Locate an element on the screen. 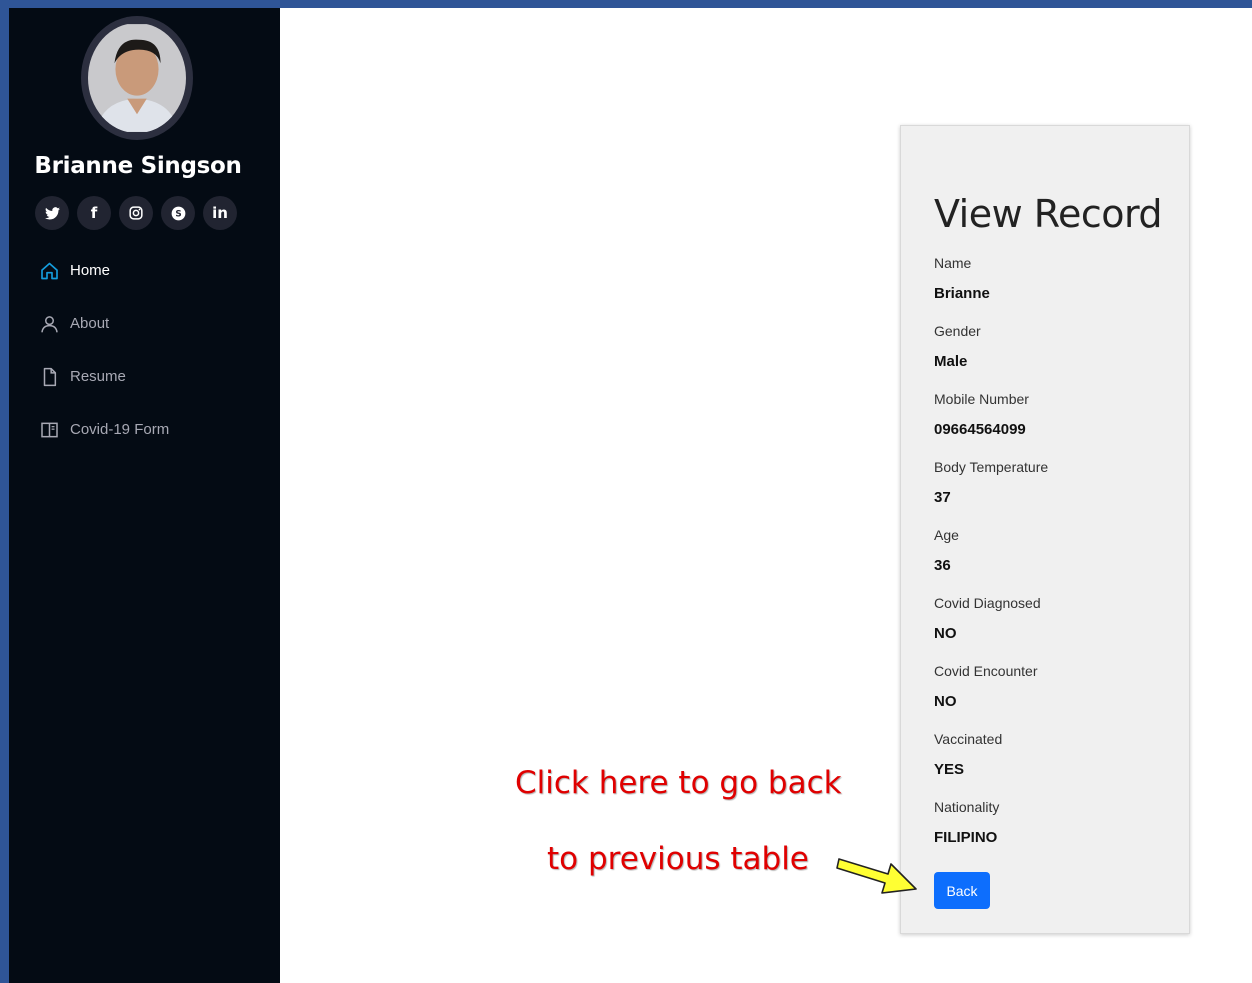  annotation-line-1: Click here to go back is located at coordinates (678, 783).